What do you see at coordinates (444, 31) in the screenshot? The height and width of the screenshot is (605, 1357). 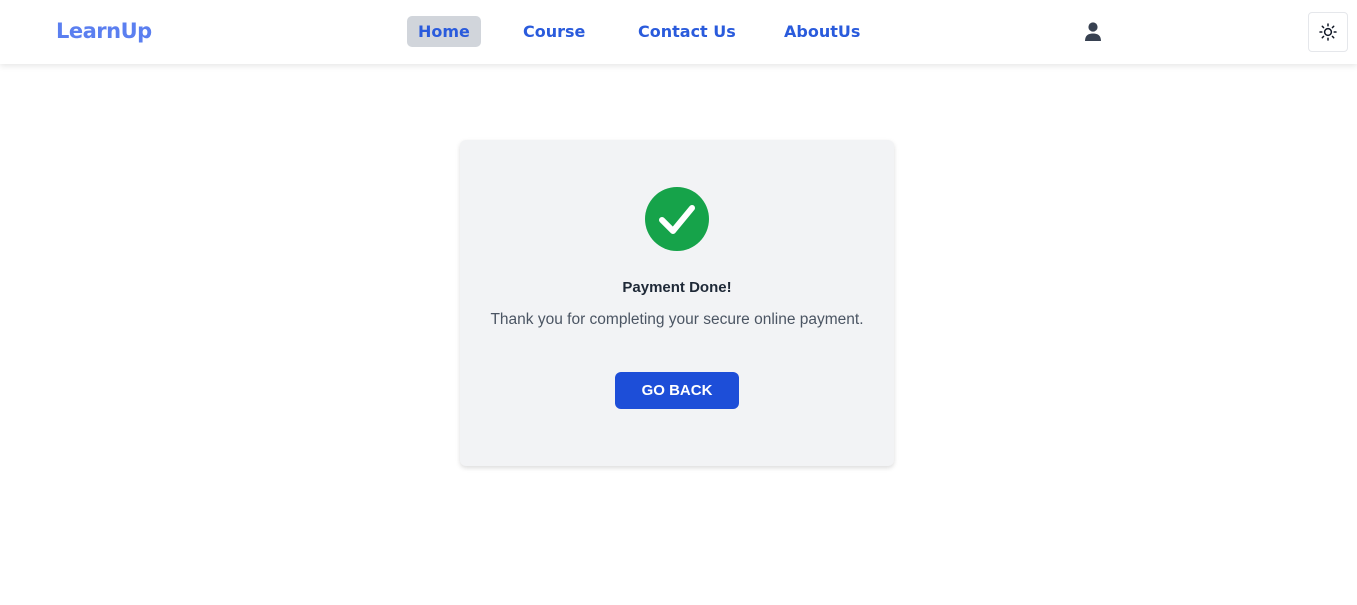 I see `nav-link-home: Home` at bounding box center [444, 31].